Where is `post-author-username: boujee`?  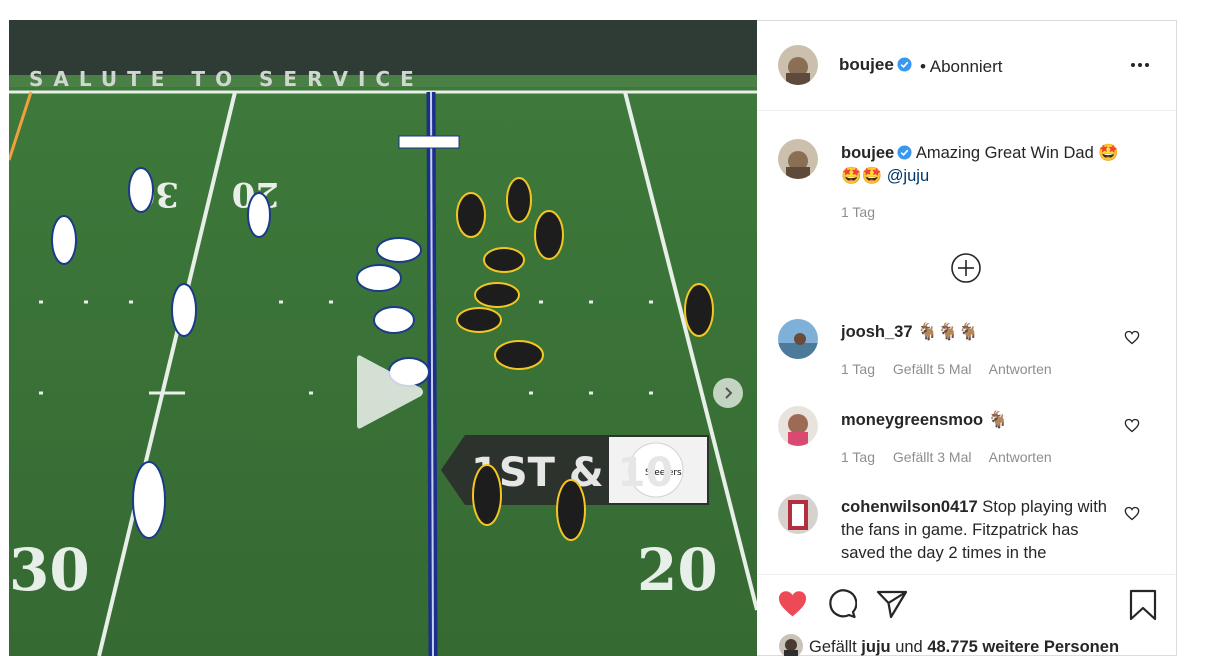
post-author-username: boujee is located at coordinates (875, 65).